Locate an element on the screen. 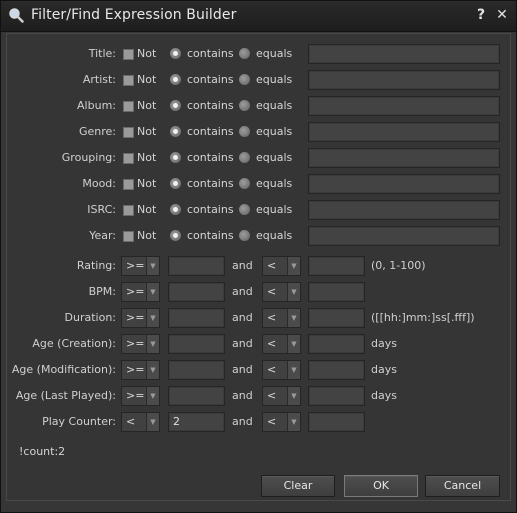 The width and height of the screenshot is (517, 513). field-label: BPM: is located at coordinates (102, 291).